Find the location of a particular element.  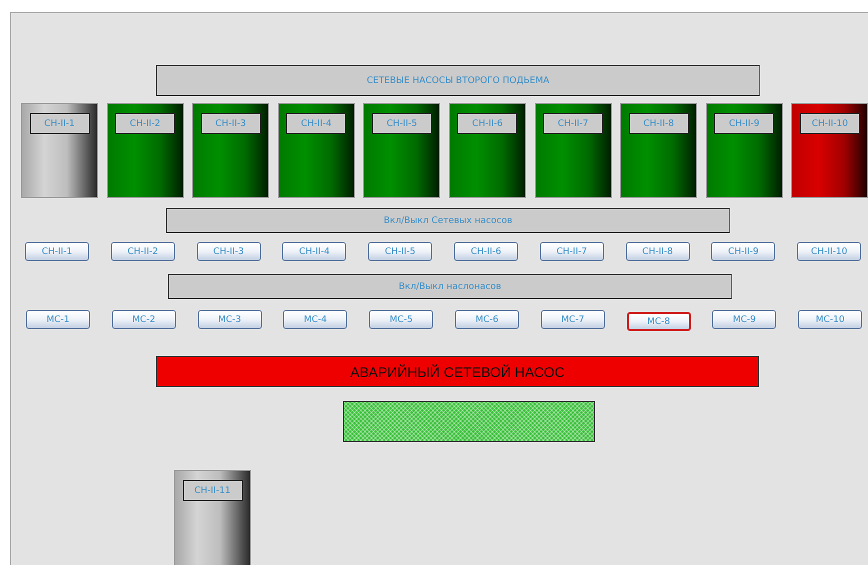

pump-label: СН-II-10 is located at coordinates (830, 123).